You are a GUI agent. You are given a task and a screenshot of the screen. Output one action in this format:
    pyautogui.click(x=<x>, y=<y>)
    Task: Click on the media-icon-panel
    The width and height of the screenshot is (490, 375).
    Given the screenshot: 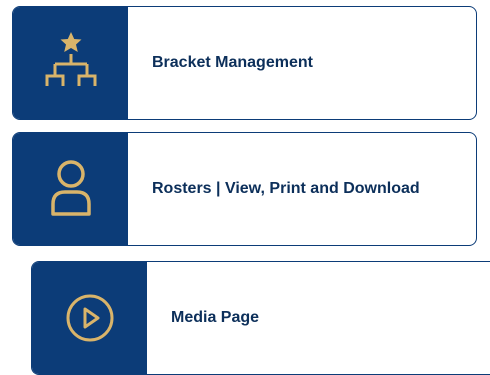 What is the action you would take?
    pyautogui.click(x=89, y=318)
    